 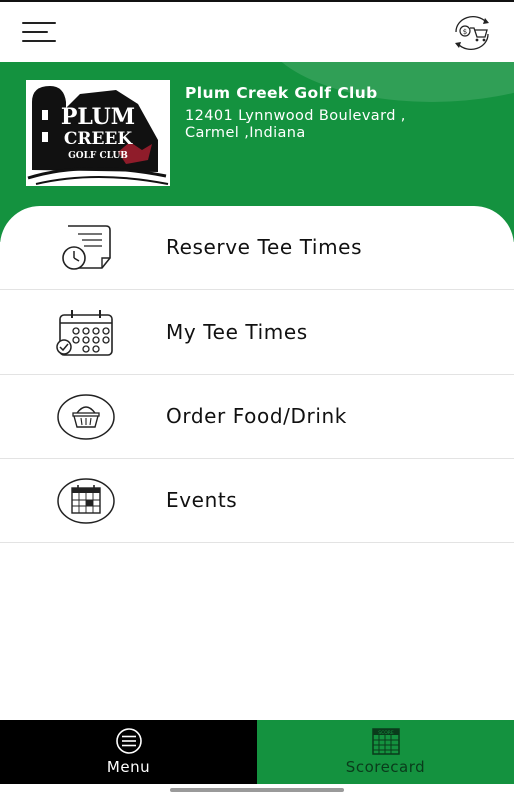 What do you see at coordinates (237, 332) in the screenshot?
I see `menu-item-label: My Tee Times` at bounding box center [237, 332].